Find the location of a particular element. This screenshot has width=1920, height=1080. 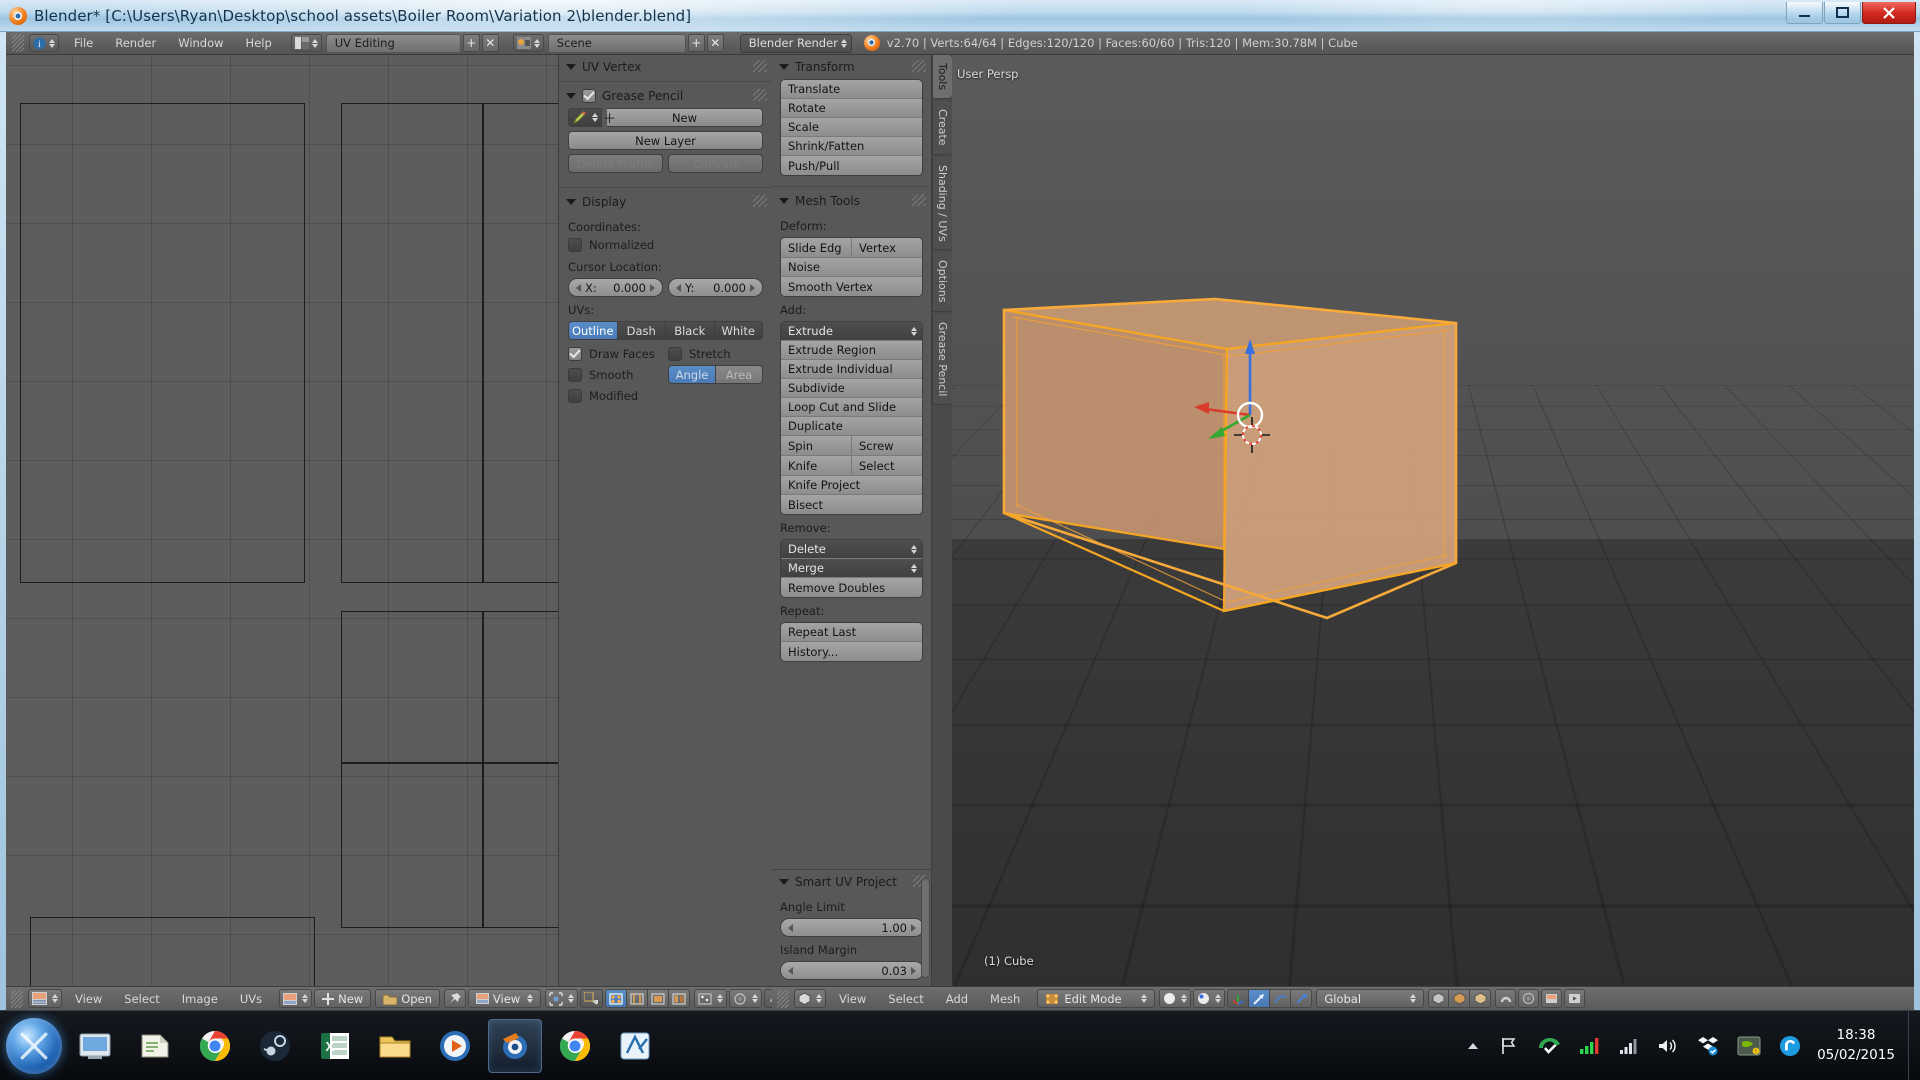

open-image-button: Open is located at coordinates (407, 998).